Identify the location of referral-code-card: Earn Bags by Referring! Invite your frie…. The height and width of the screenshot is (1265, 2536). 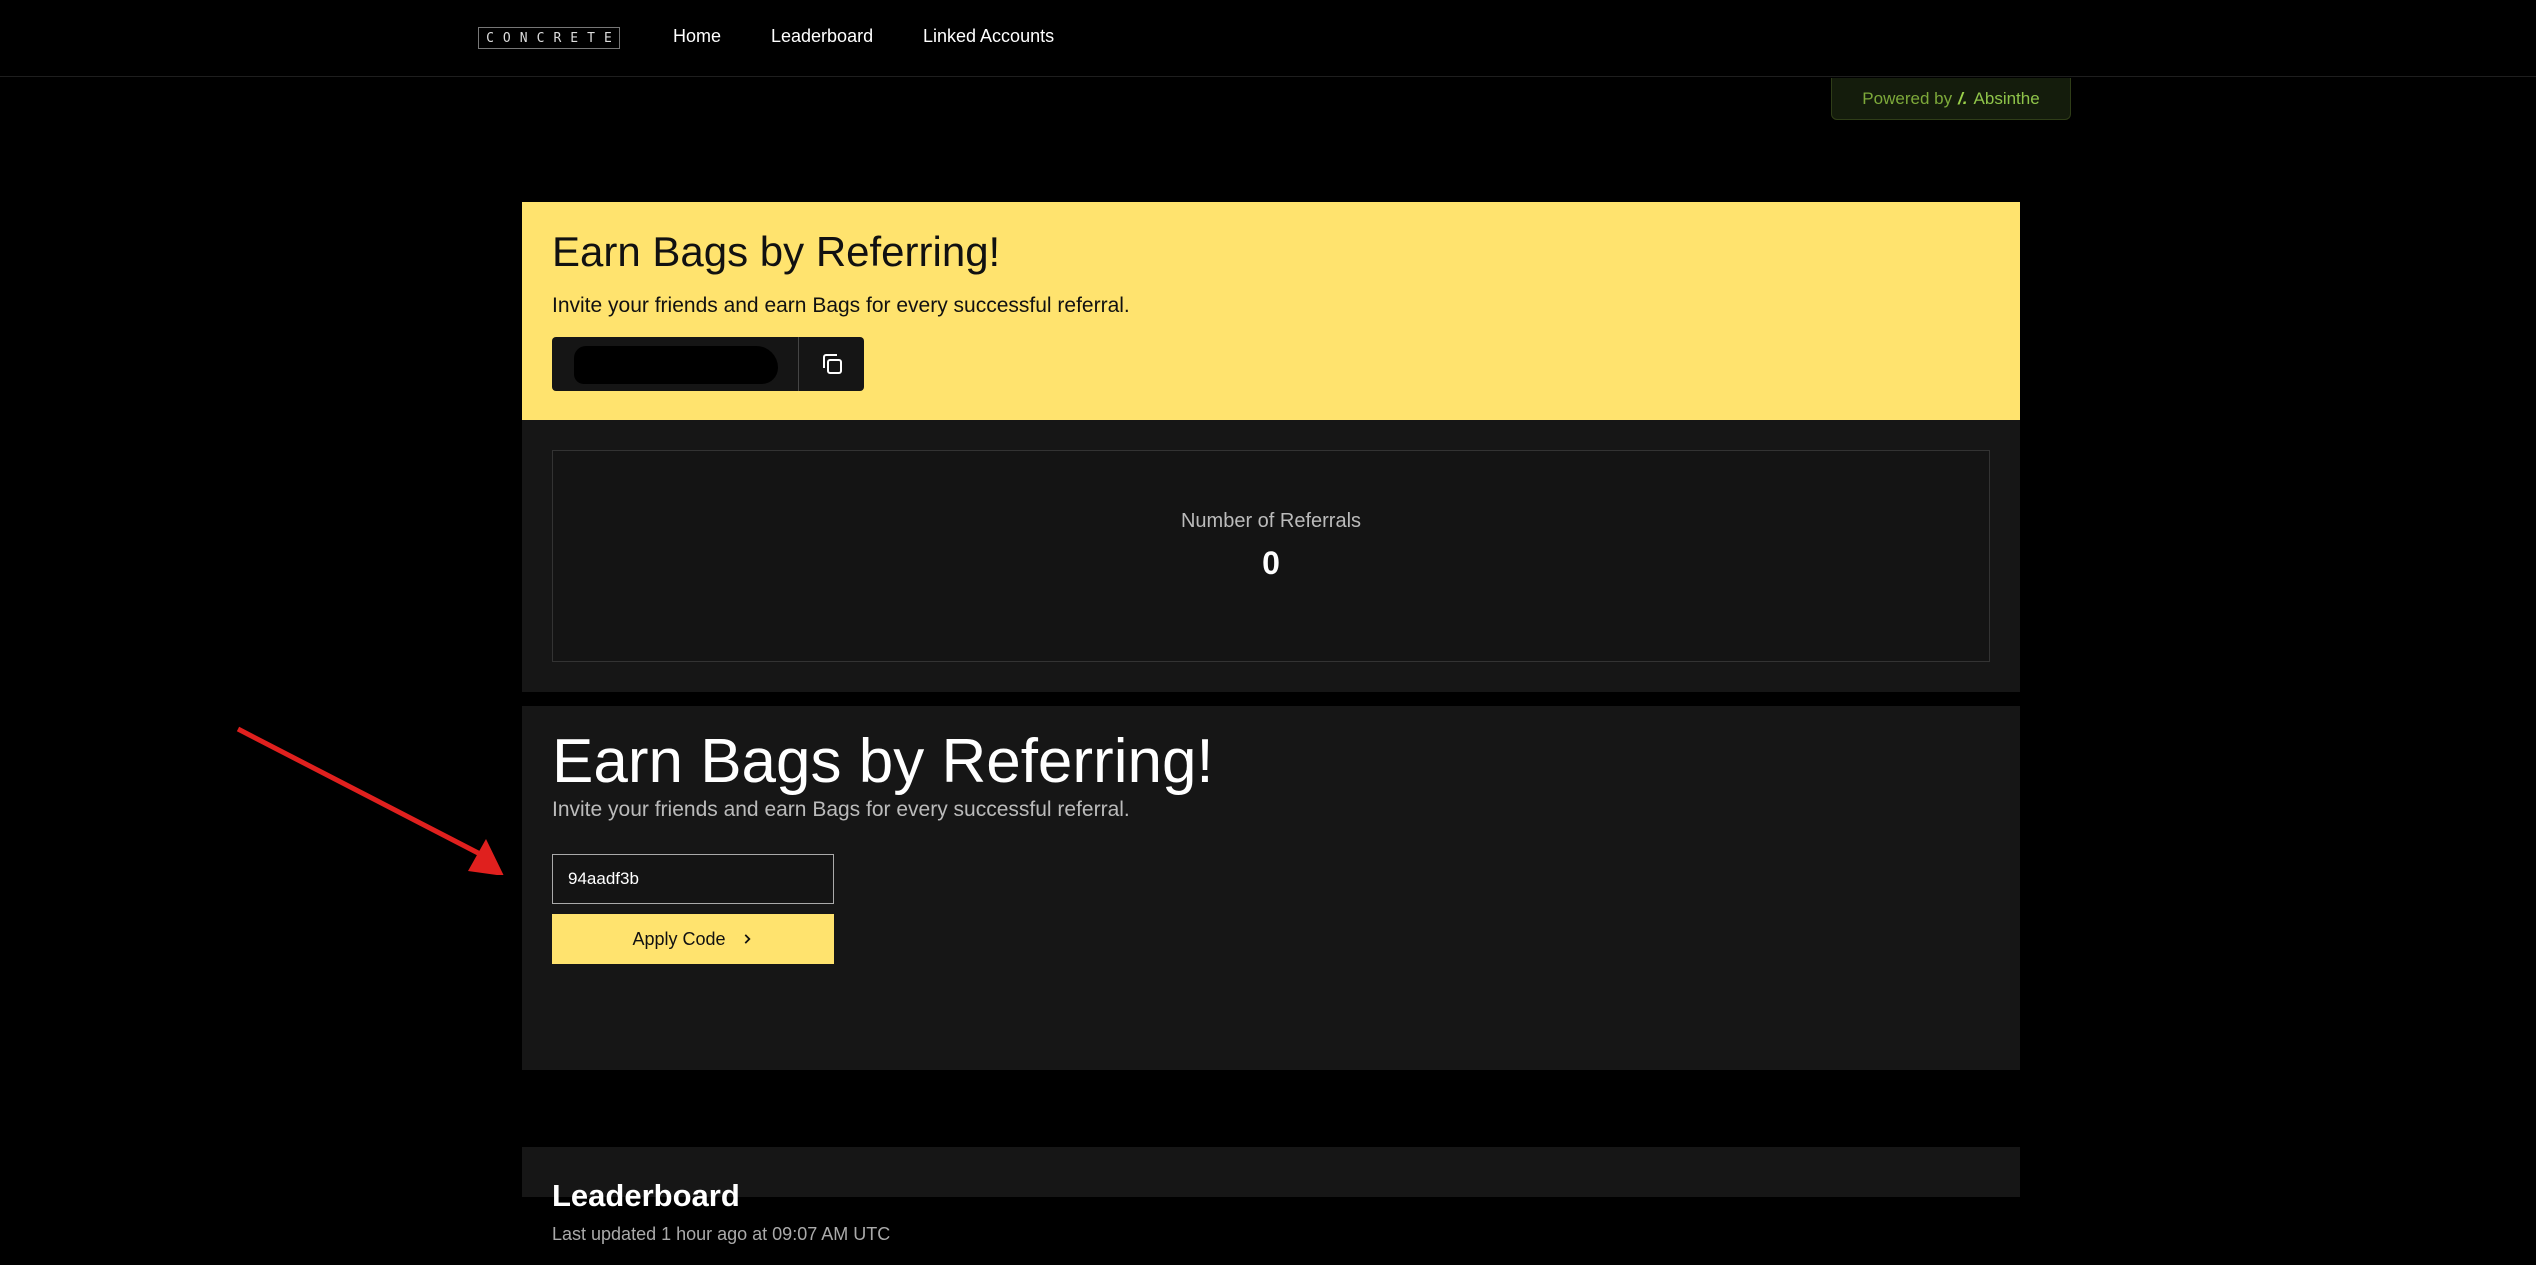
(1271, 311).